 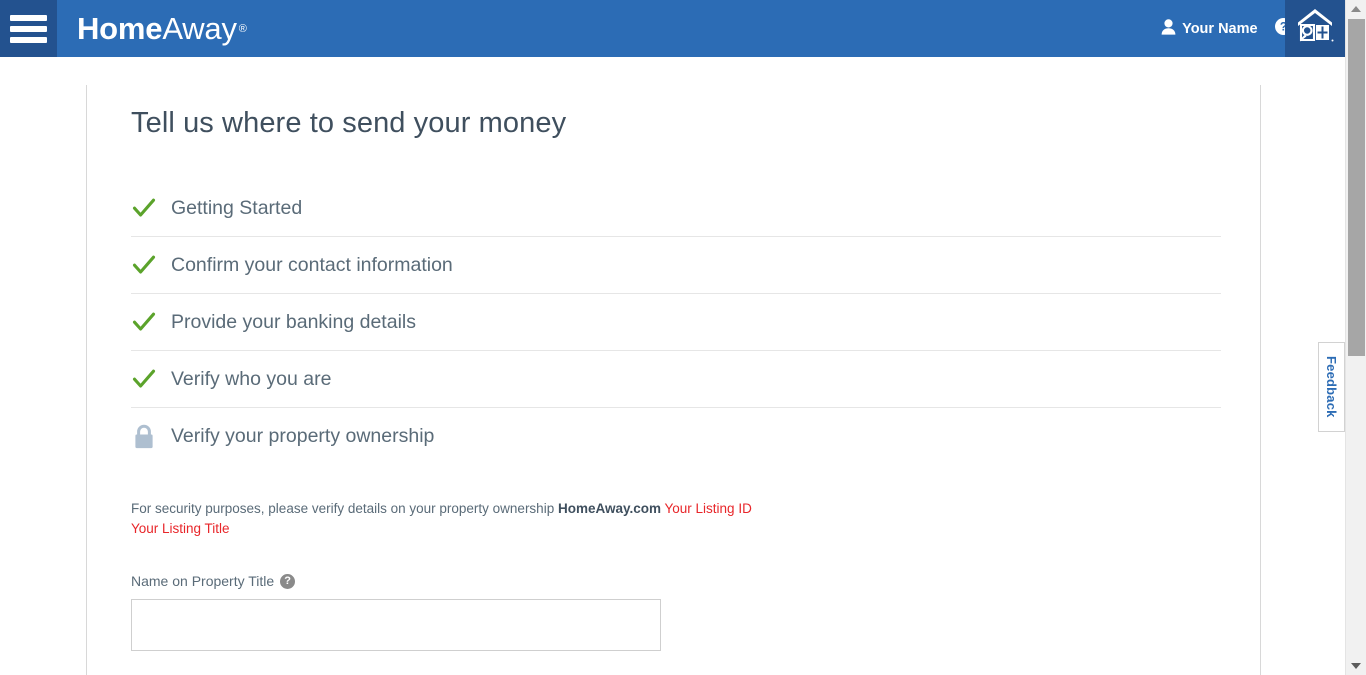 I want to click on header-spacer, so click(x=704, y=28).